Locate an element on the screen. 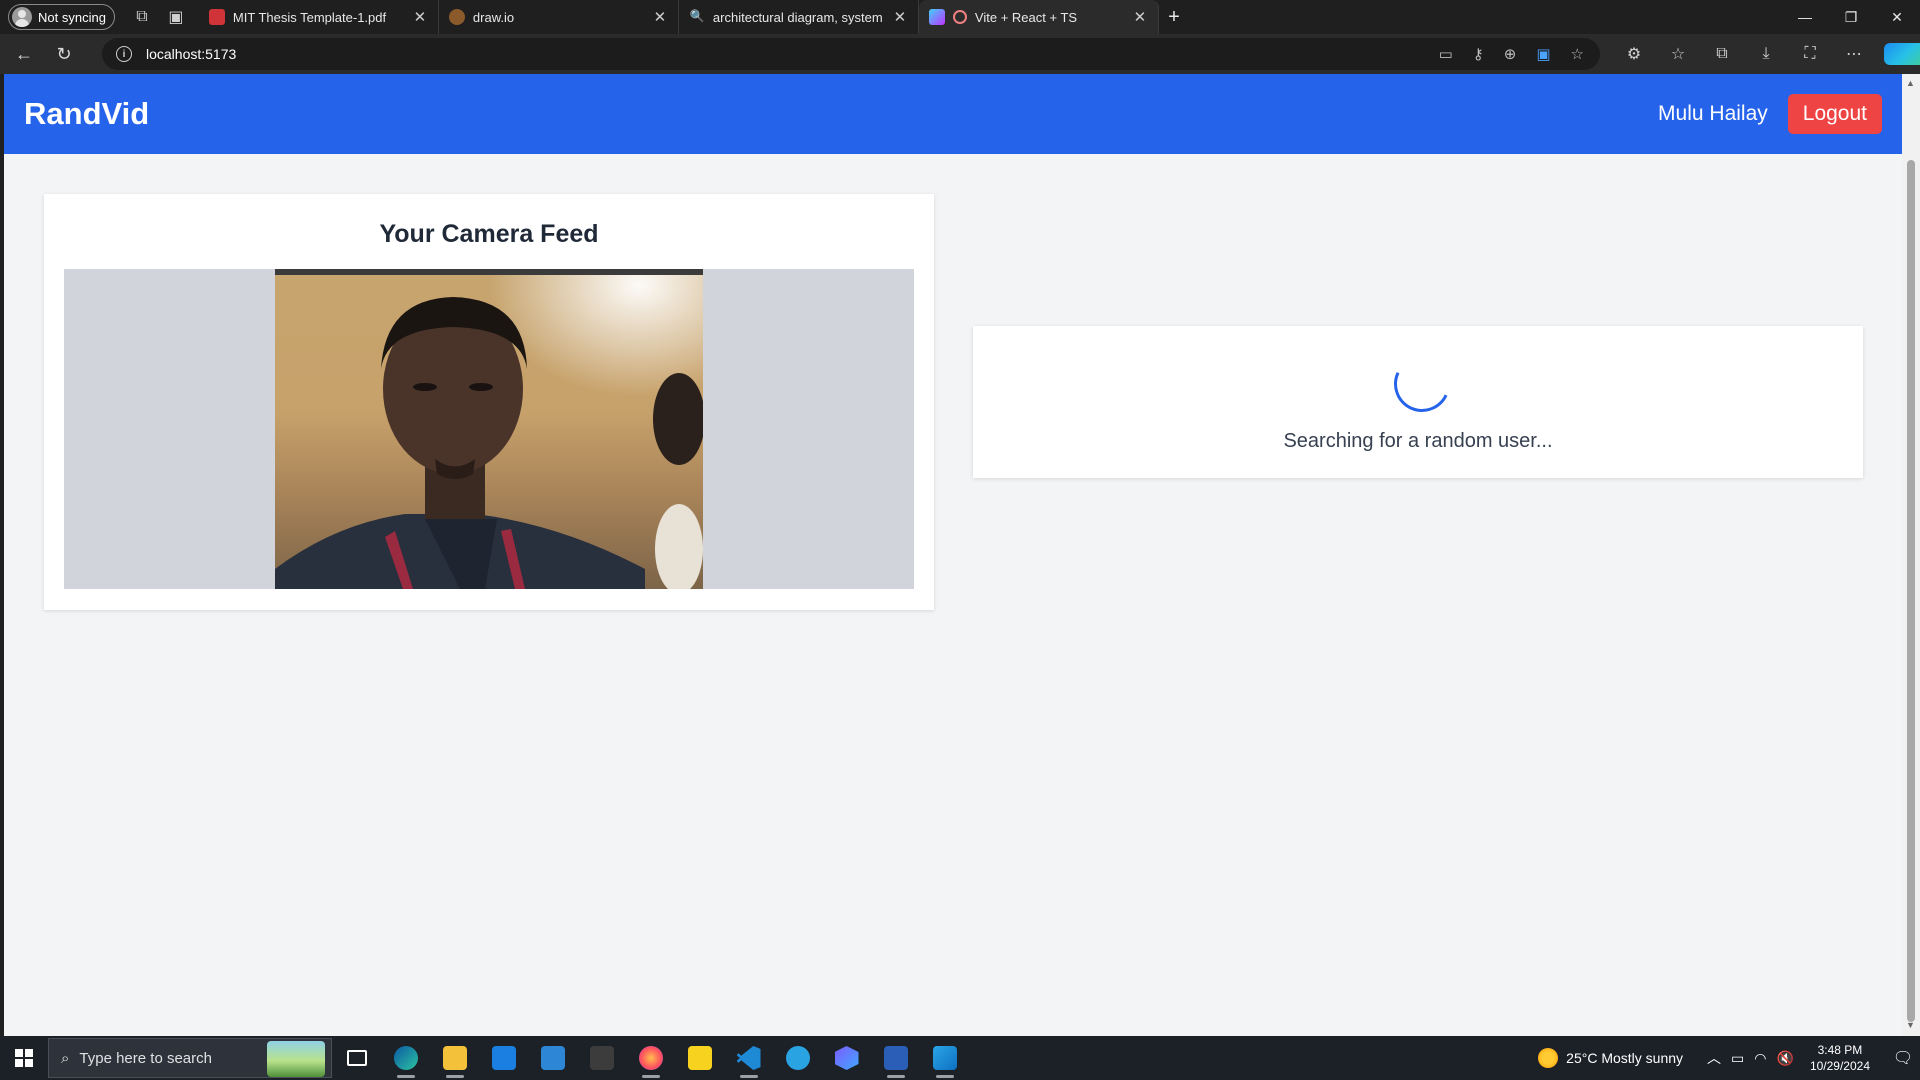 This screenshot has width=1920, height=1080. taskbar-search: ⌕ Type here to search is located at coordinates (190, 1058).